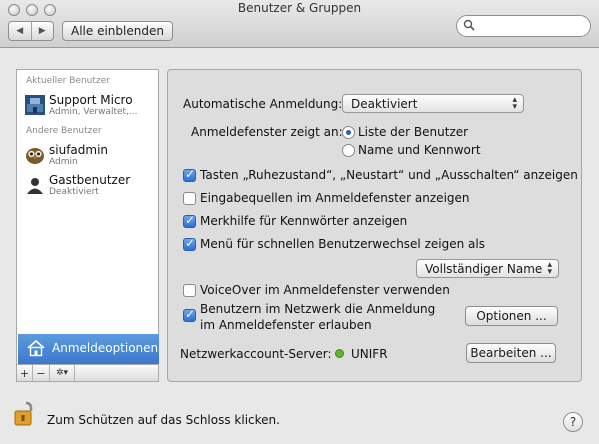  I want to click on search-input, so click(523, 26).